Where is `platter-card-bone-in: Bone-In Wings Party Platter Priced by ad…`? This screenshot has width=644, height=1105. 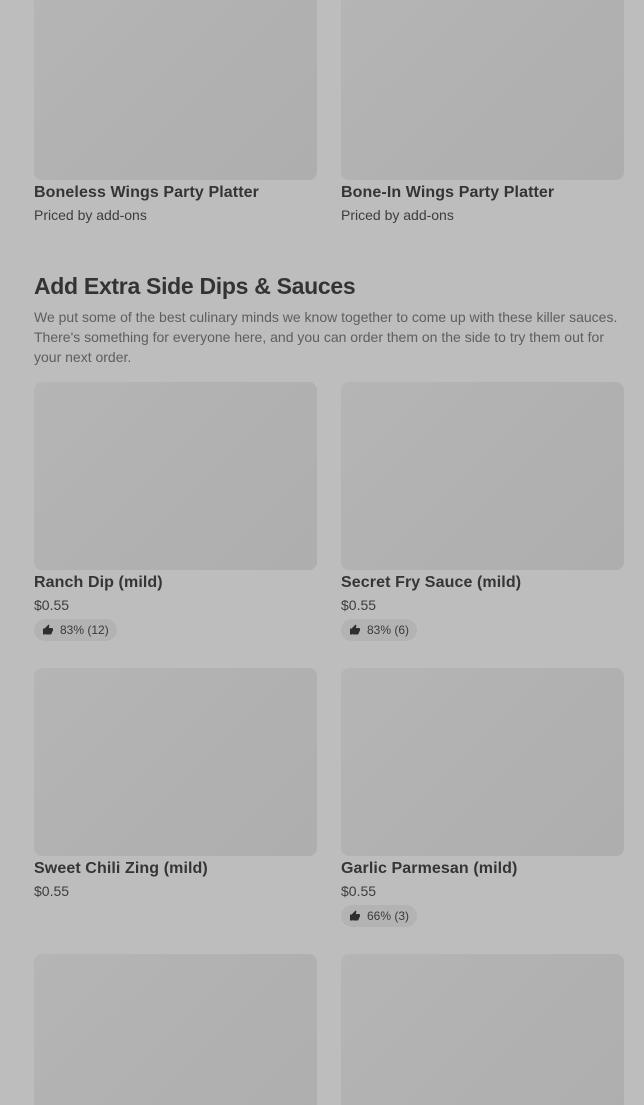 platter-card-bone-in: Bone-In Wings Party Platter Priced by ad… is located at coordinates (482, 111).